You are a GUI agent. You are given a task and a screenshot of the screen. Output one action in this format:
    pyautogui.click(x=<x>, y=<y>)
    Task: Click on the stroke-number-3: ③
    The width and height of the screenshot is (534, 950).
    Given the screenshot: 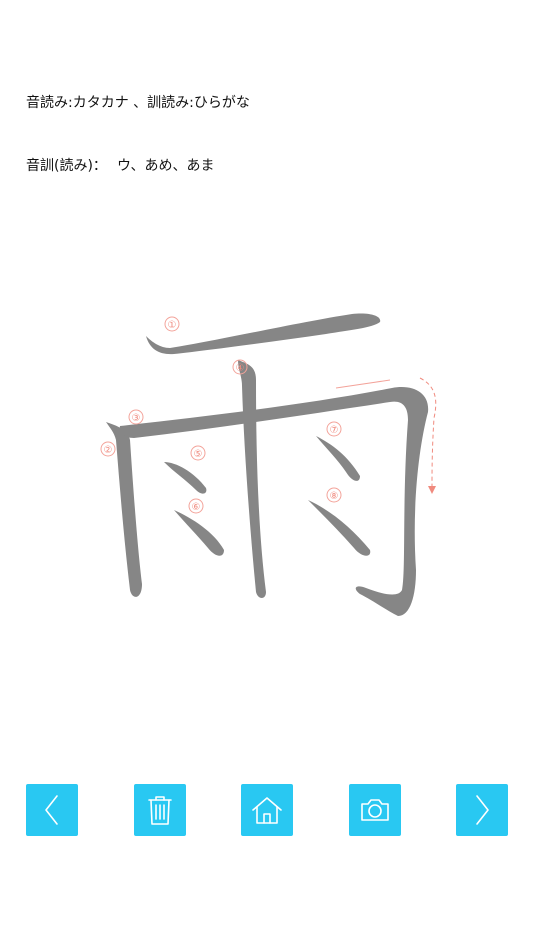 What is the action you would take?
    pyautogui.click(x=136, y=417)
    